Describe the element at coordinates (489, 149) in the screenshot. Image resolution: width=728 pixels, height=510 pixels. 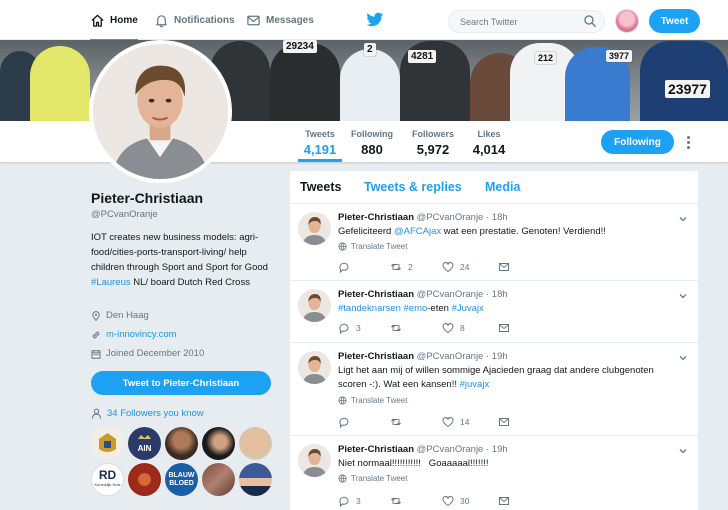
I see `stat-likes-value: 4,014` at that location.